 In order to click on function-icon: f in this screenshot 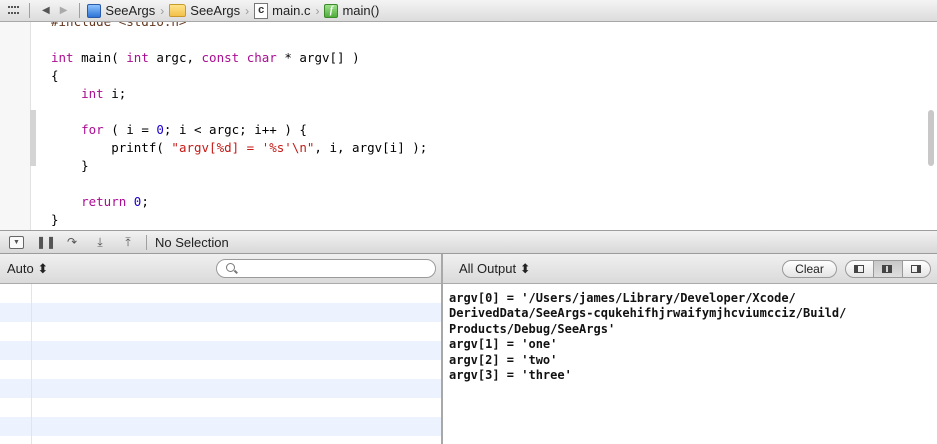, I will do `click(331, 10)`.